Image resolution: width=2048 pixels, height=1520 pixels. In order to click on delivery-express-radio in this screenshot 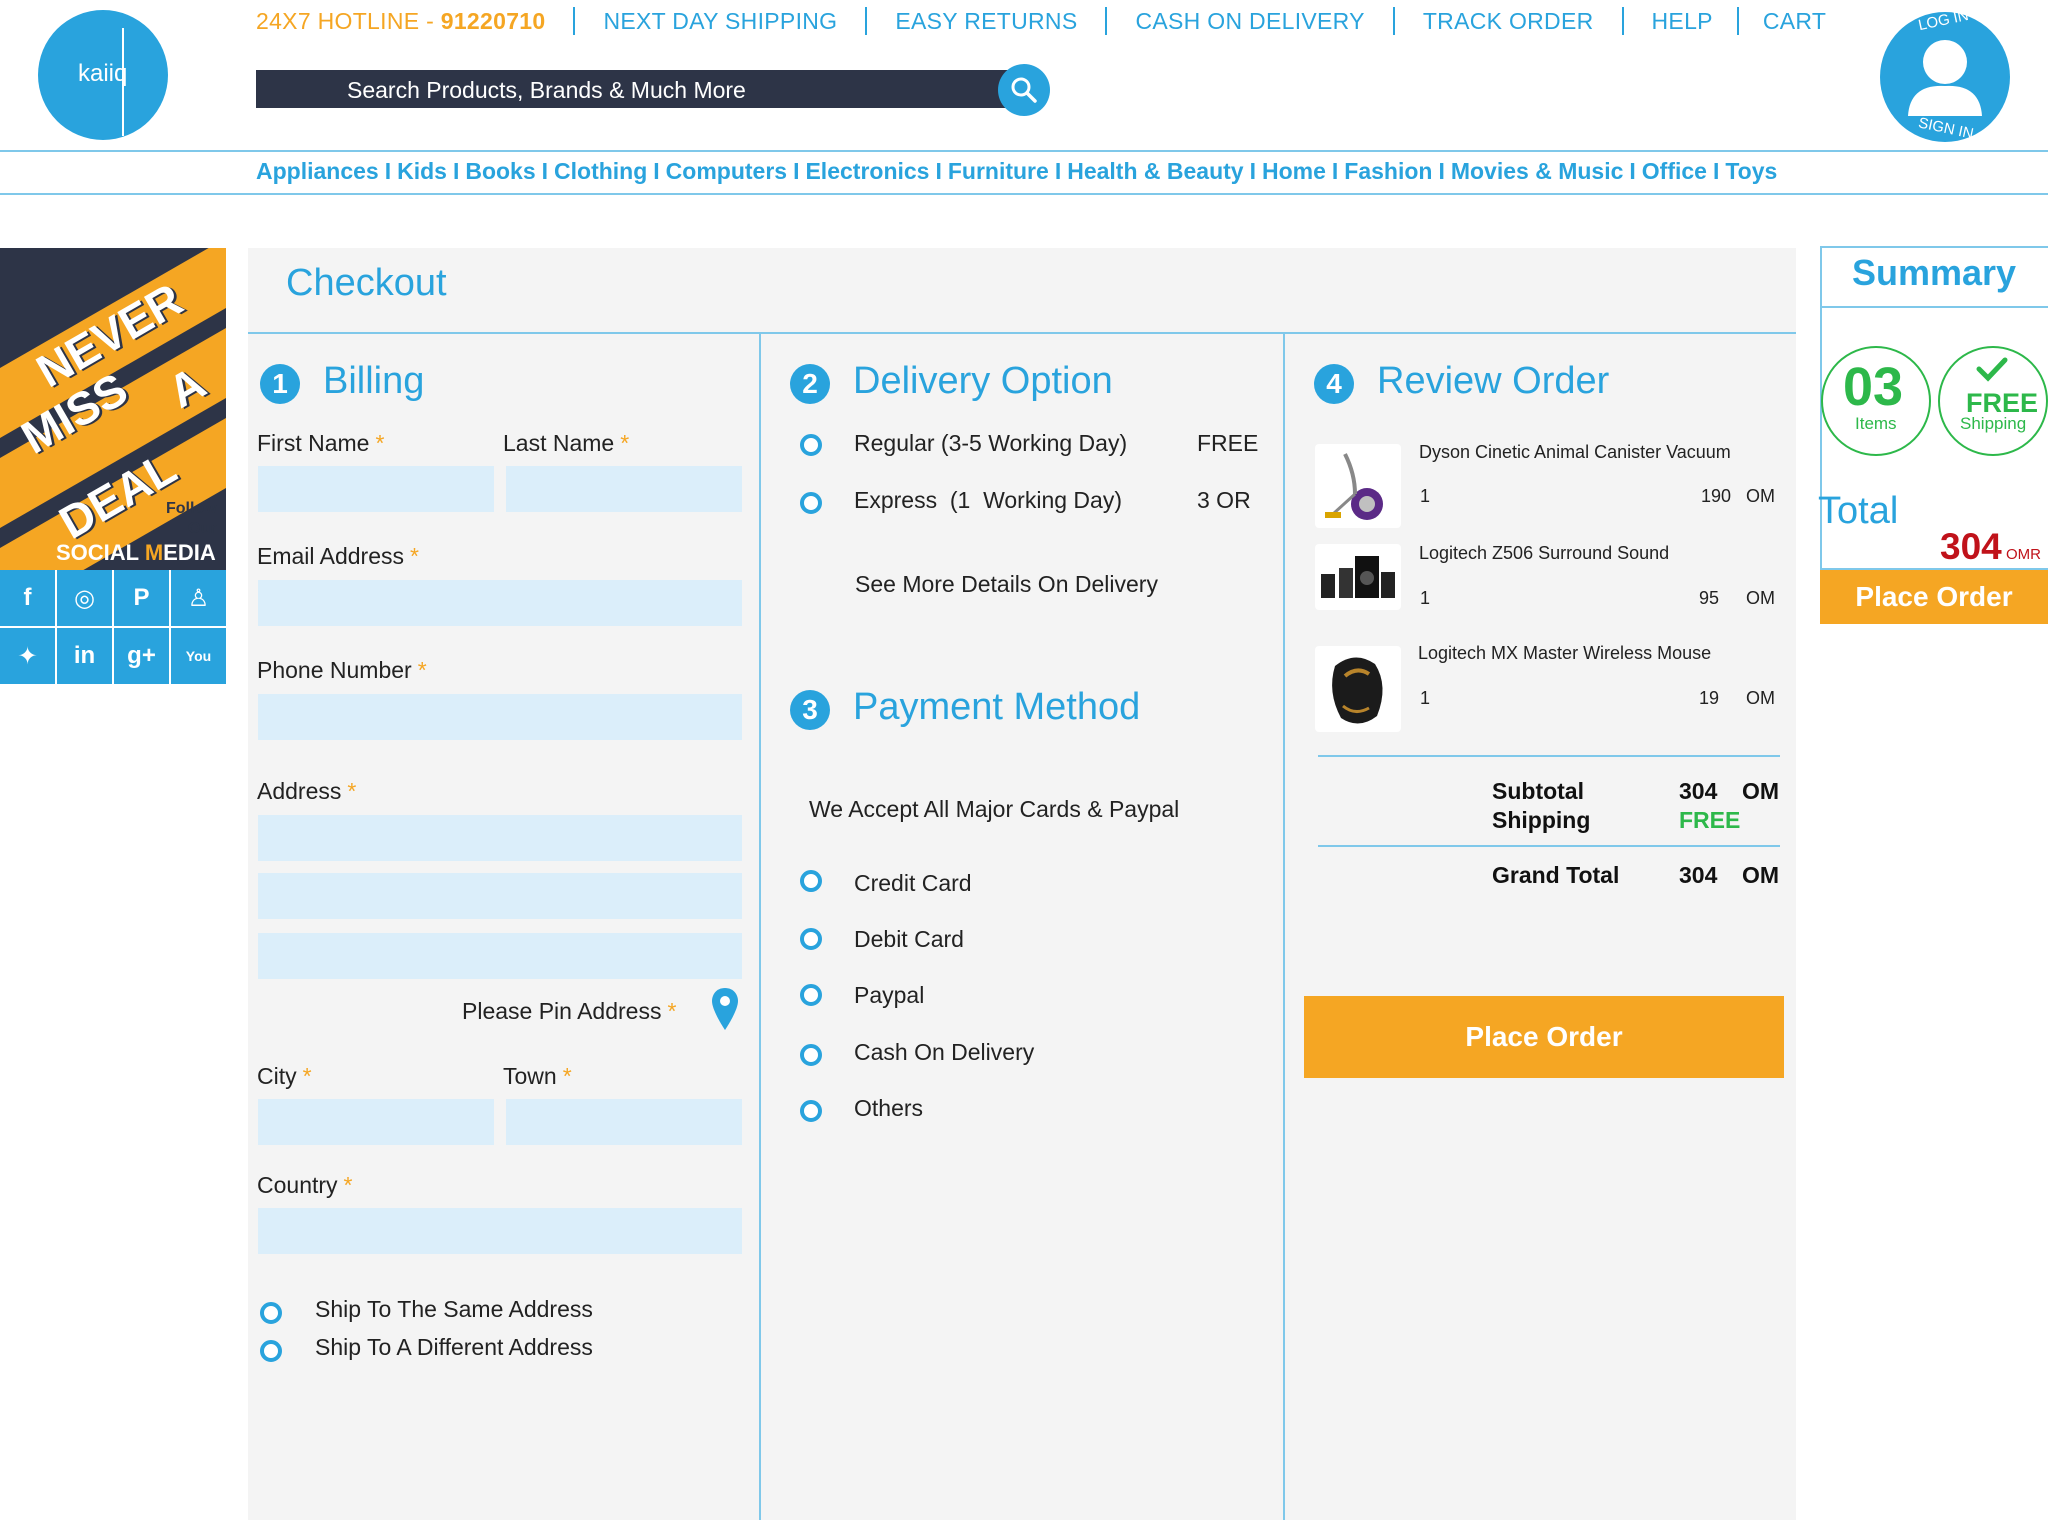, I will do `click(811, 503)`.